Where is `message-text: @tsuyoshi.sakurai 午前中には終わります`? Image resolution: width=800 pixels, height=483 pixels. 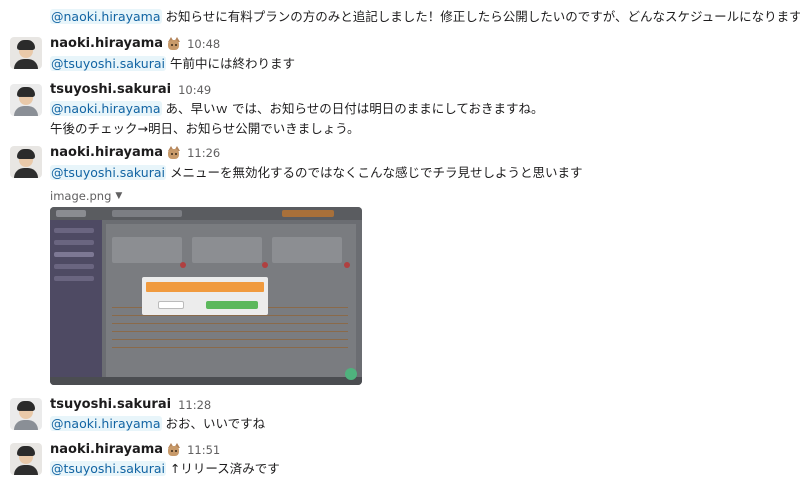 message-text: @tsuyoshi.sakurai 午前中には終わります is located at coordinates (172, 64).